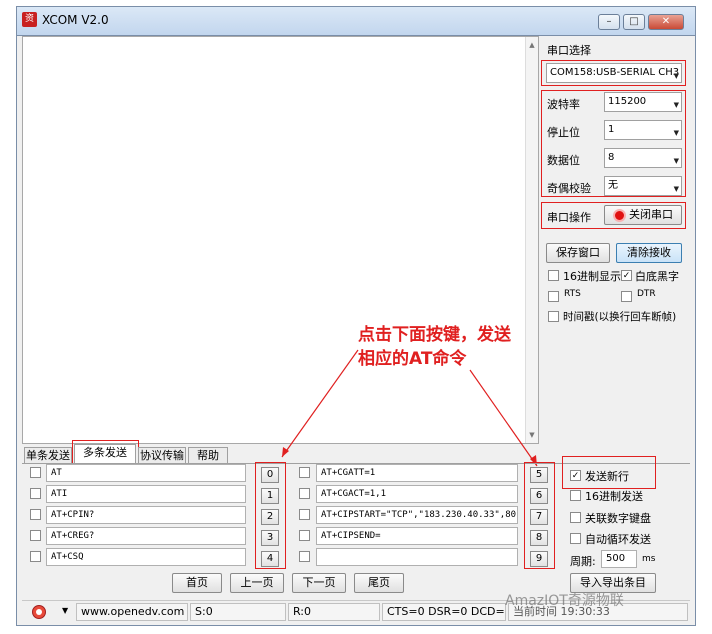 The height and width of the screenshot is (634, 712). I want to click on dropdown-arrow-icon: ▼, so click(65, 610).